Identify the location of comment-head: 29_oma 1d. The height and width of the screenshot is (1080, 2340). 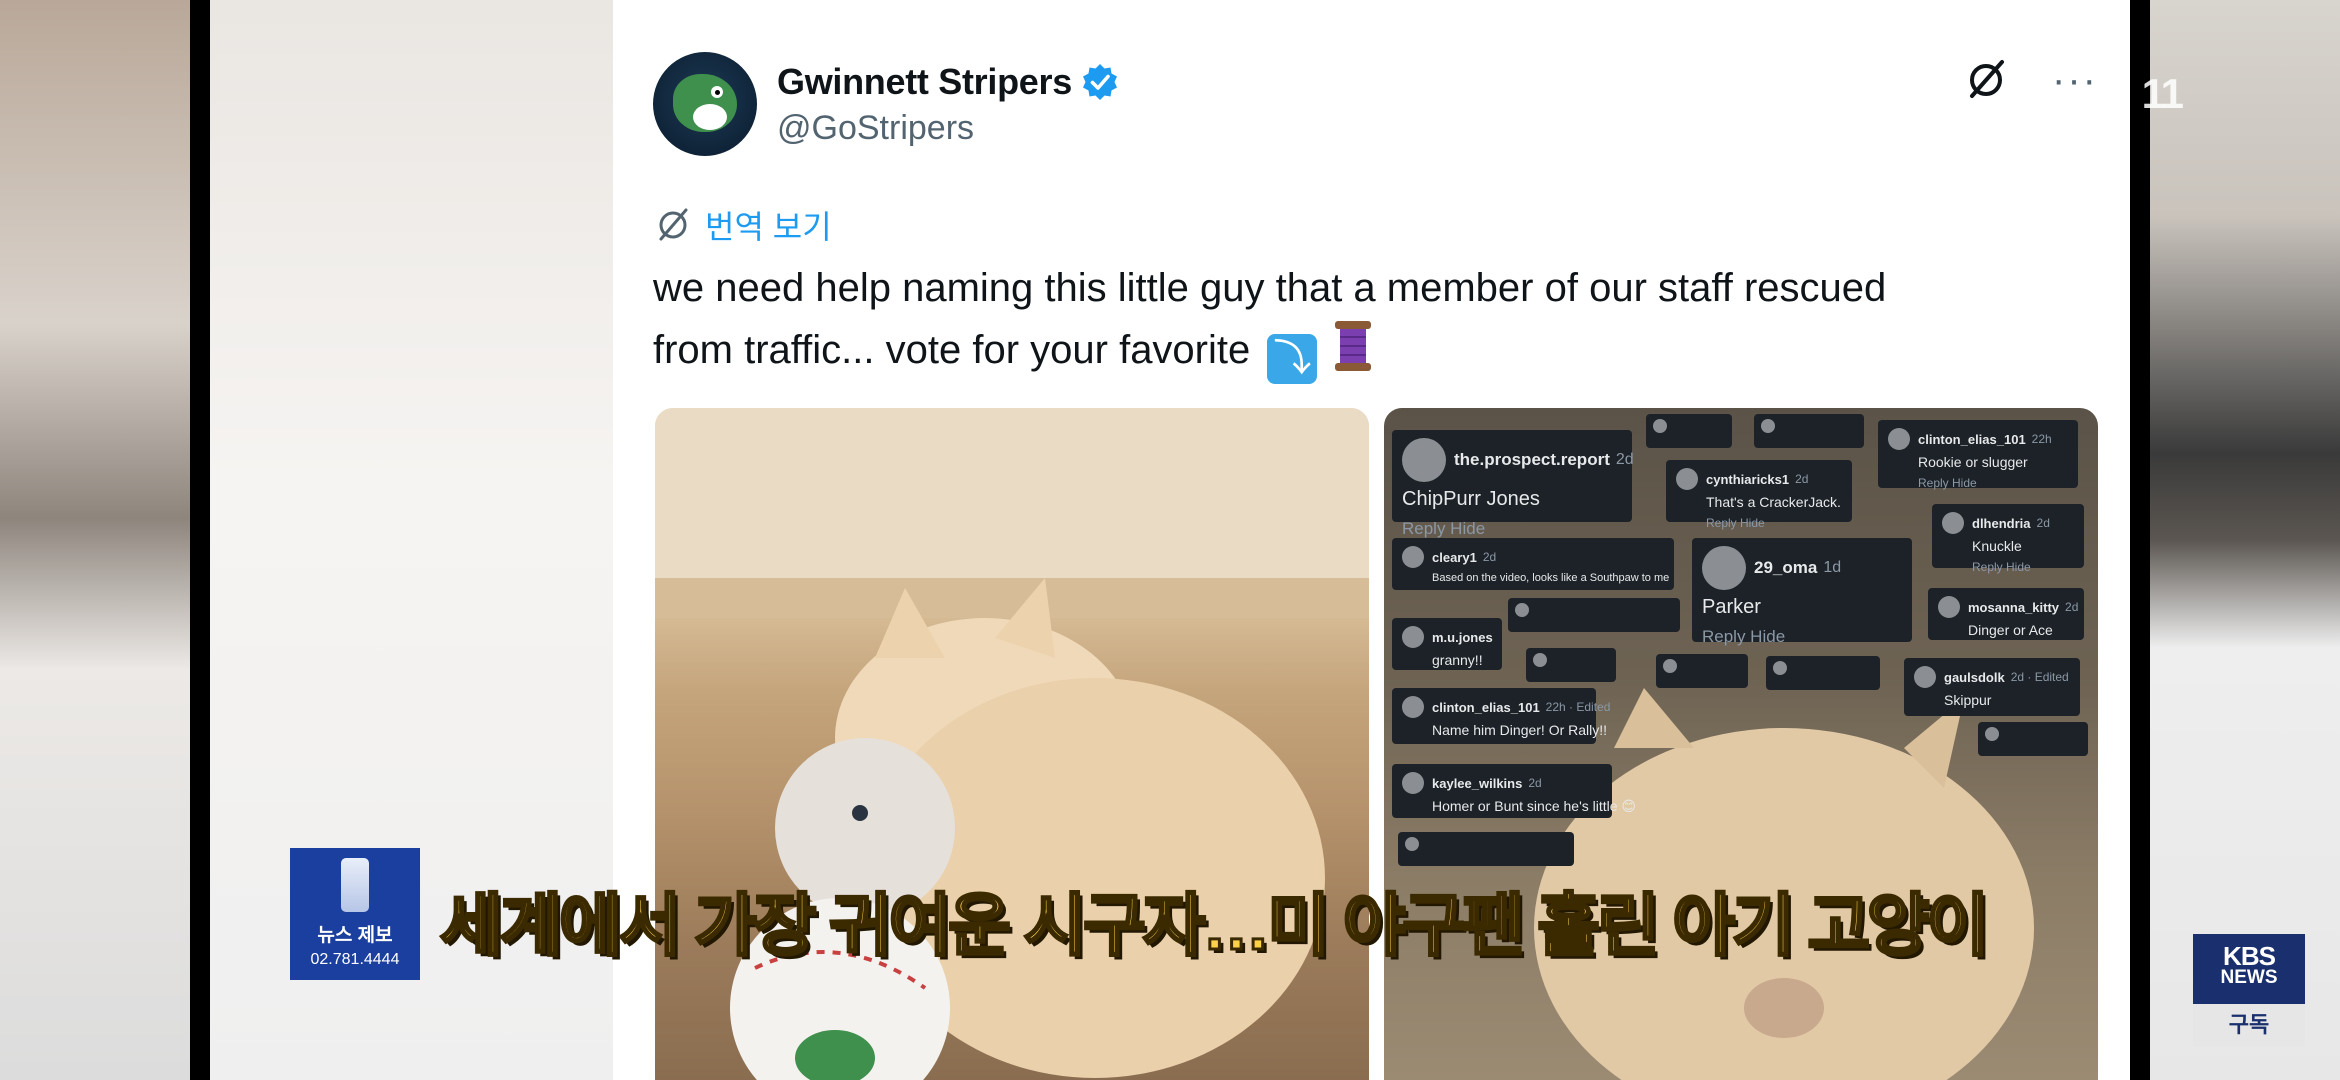
(1802, 568).